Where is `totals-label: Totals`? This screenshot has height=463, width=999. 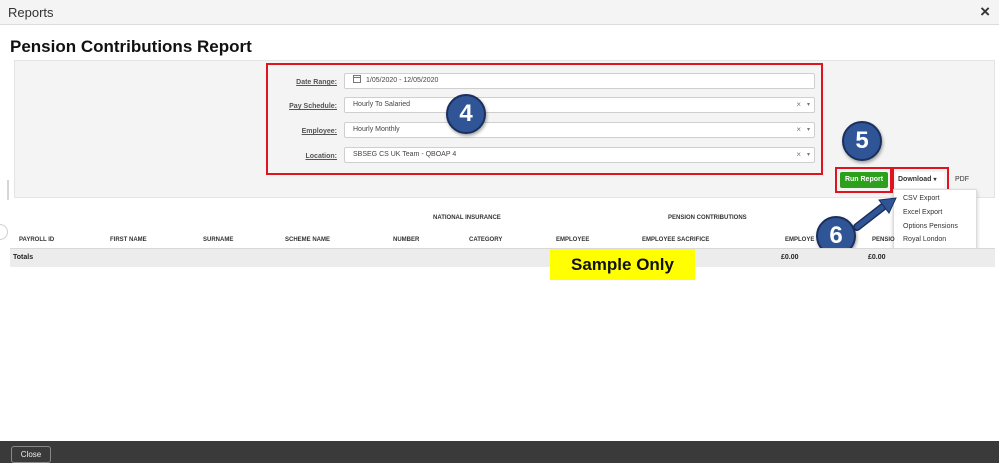
totals-label: Totals is located at coordinates (23, 257).